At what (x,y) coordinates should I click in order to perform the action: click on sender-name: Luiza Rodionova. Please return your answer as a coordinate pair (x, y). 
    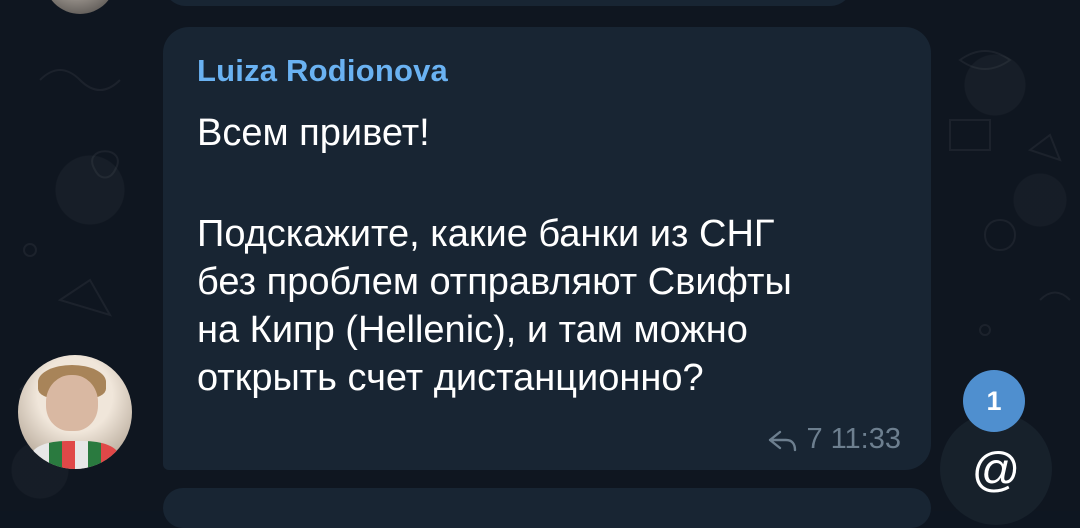
    Looking at the image, I should click on (322, 71).